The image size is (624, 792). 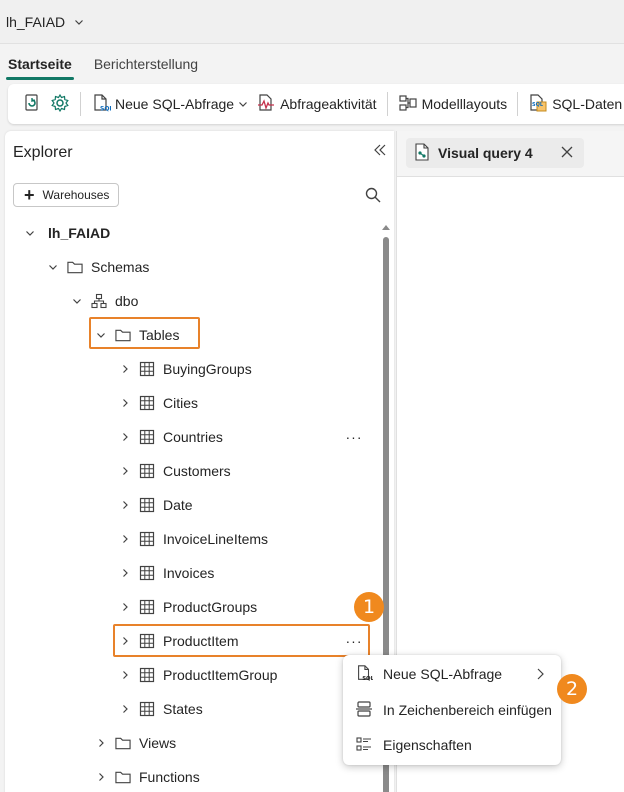 What do you see at coordinates (158, 743) in the screenshot?
I see `tree-item-label: Views` at bounding box center [158, 743].